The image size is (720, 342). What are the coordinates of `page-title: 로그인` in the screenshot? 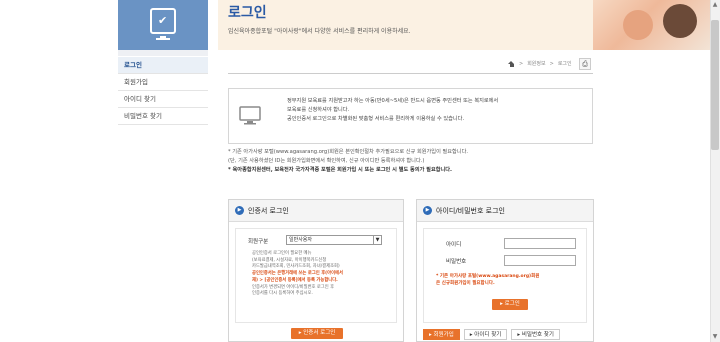 It's located at (247, 13).